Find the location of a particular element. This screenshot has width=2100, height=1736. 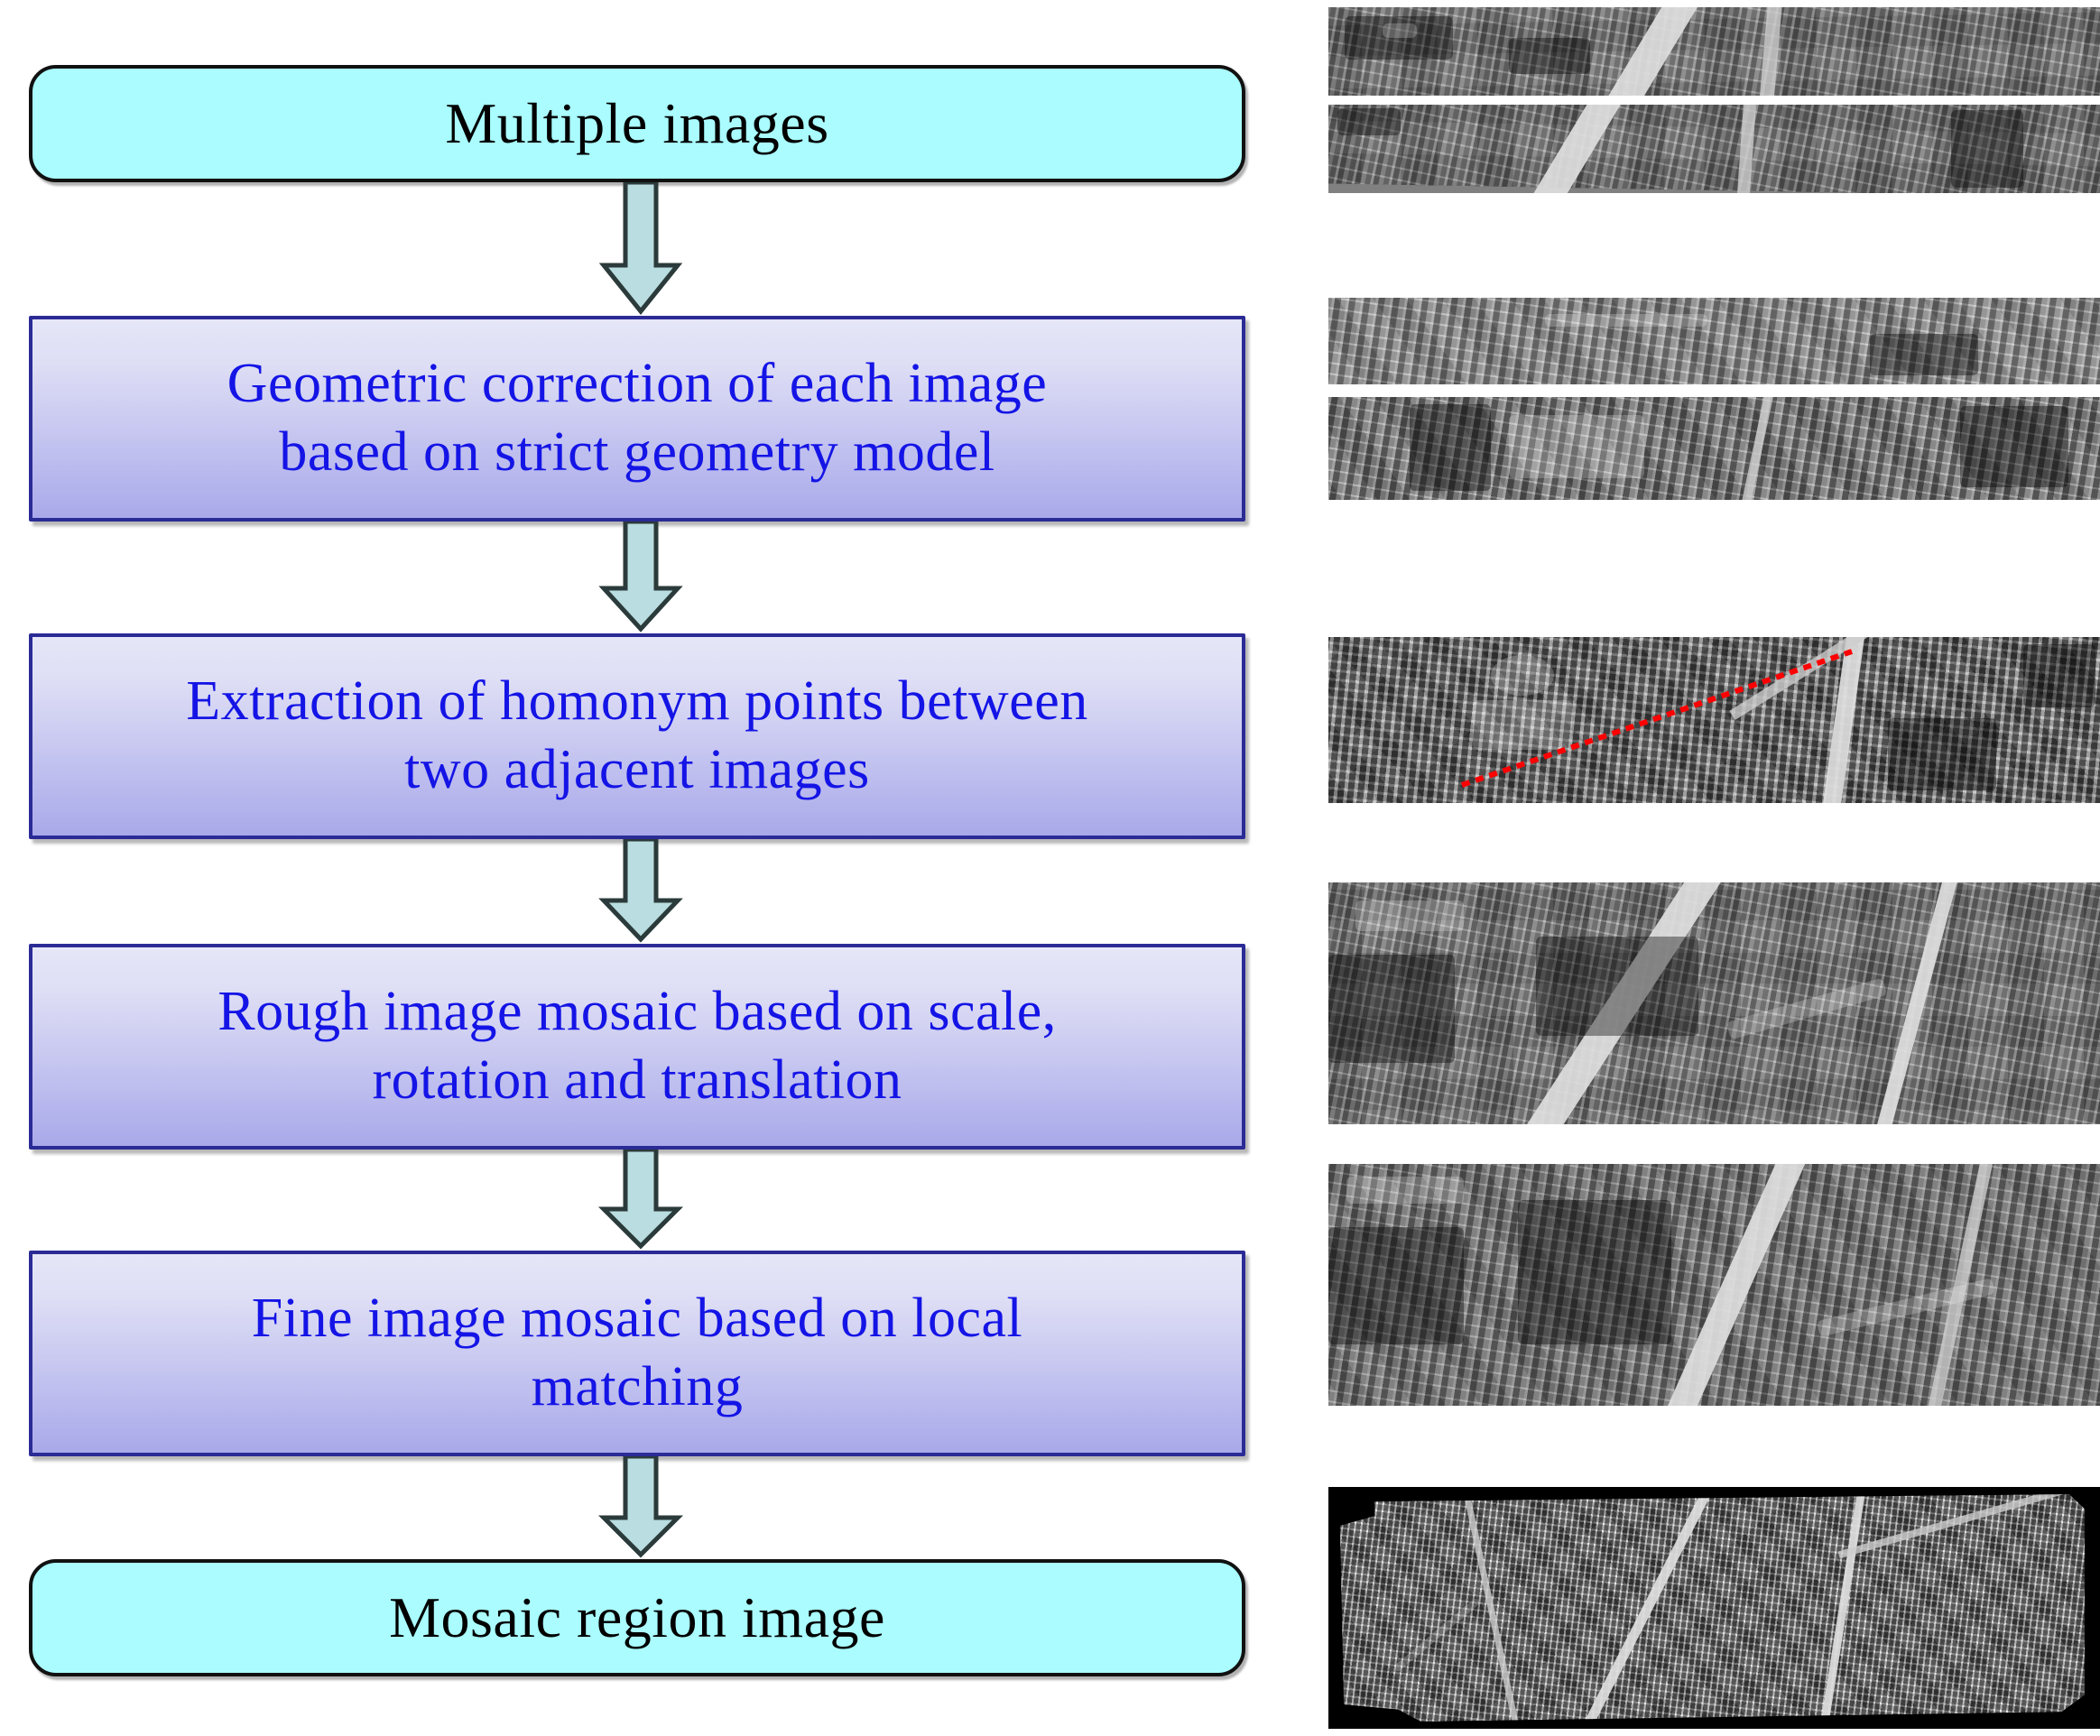

thumbnail-corrected-aerial-strip-b is located at coordinates (1714, 449).